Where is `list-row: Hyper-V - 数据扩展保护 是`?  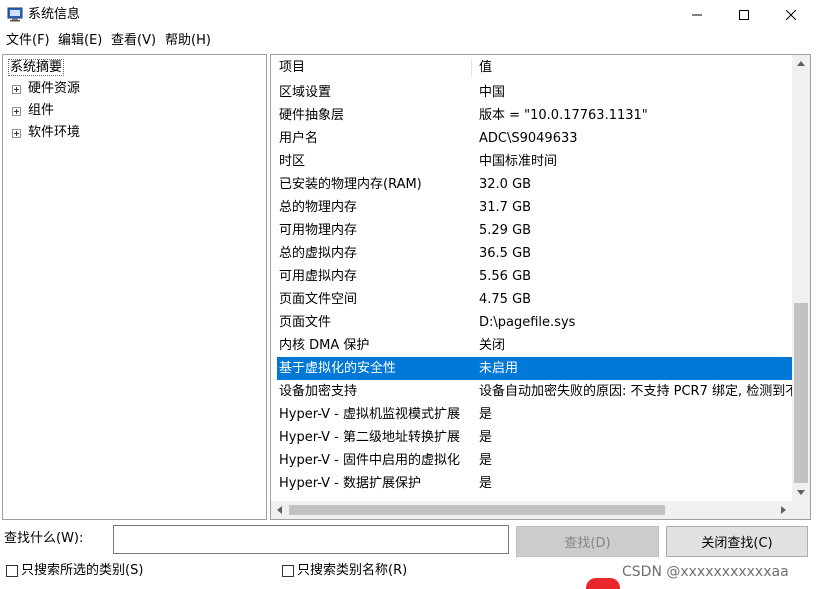 list-row: Hyper-V - 数据扩展保护 是 is located at coordinates (534, 483).